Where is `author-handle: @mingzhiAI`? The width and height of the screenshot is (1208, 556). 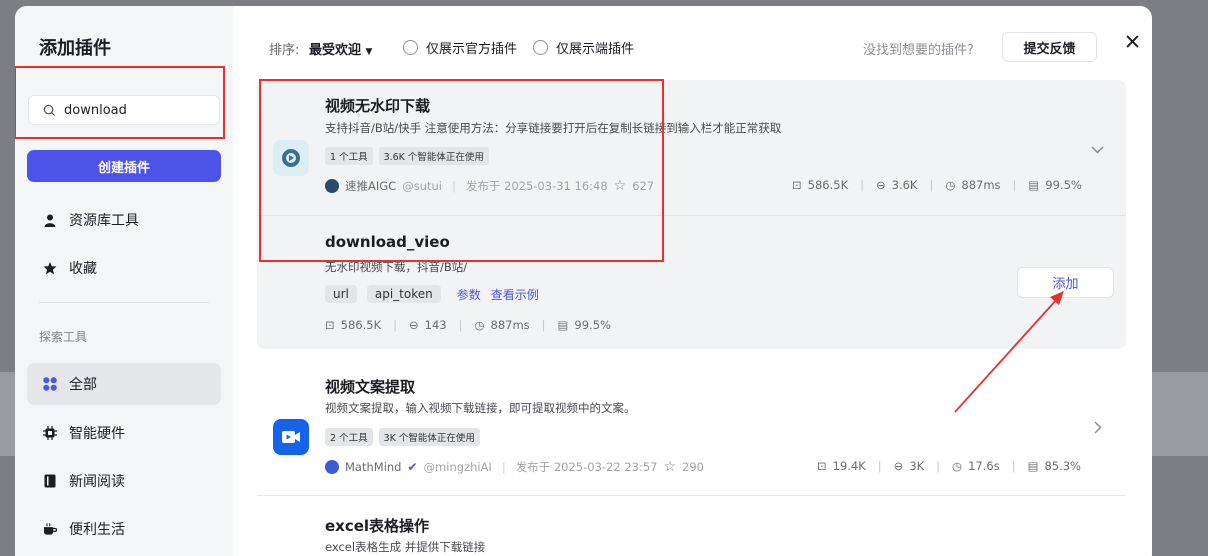 author-handle: @mingzhiAI is located at coordinates (457, 467).